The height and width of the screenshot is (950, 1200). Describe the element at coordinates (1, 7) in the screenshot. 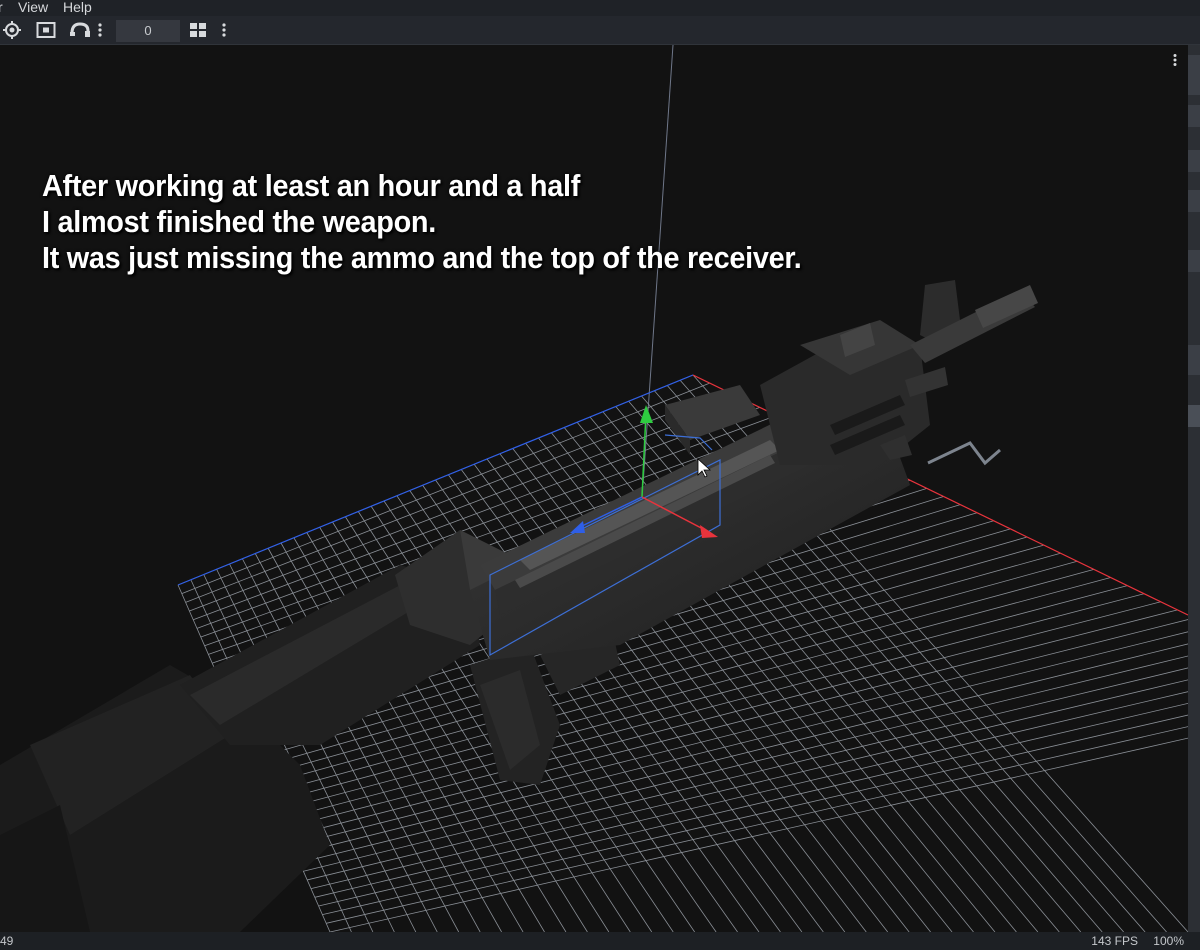

I see `menu-item-partial: r` at that location.